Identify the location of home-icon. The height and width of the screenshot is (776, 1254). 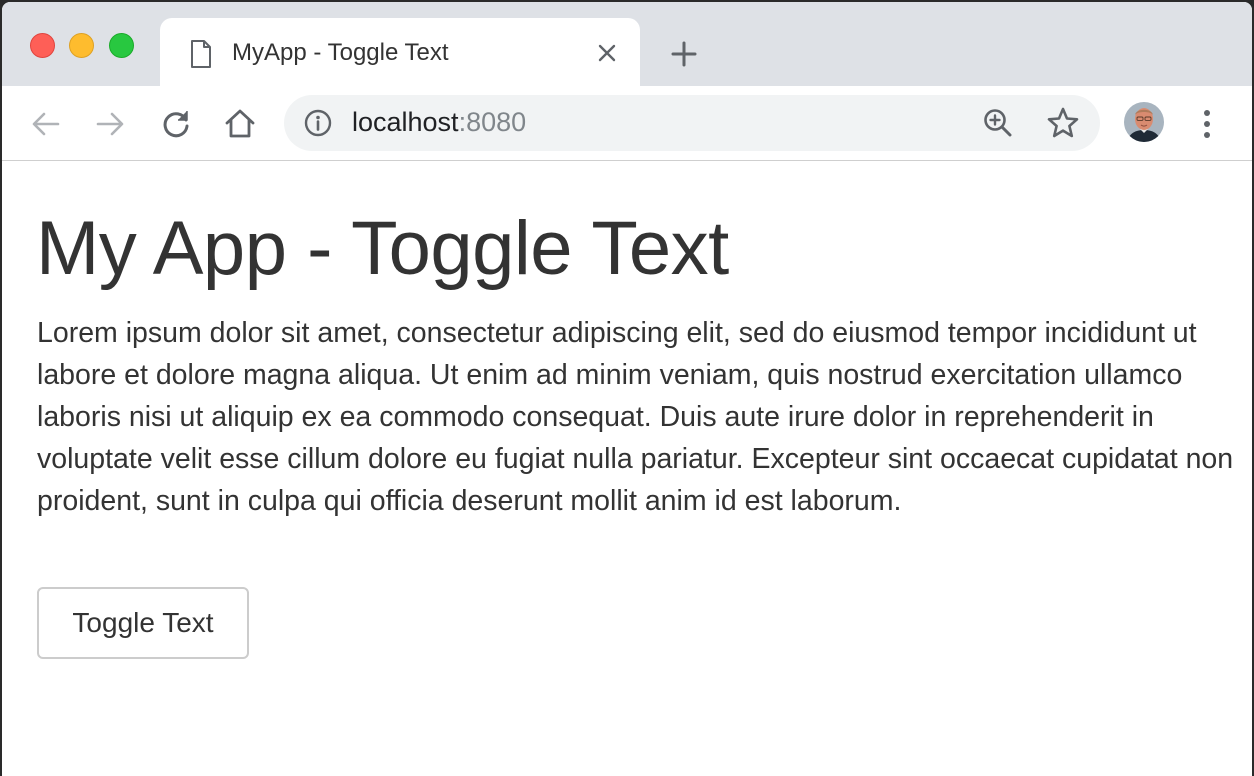
(240, 124).